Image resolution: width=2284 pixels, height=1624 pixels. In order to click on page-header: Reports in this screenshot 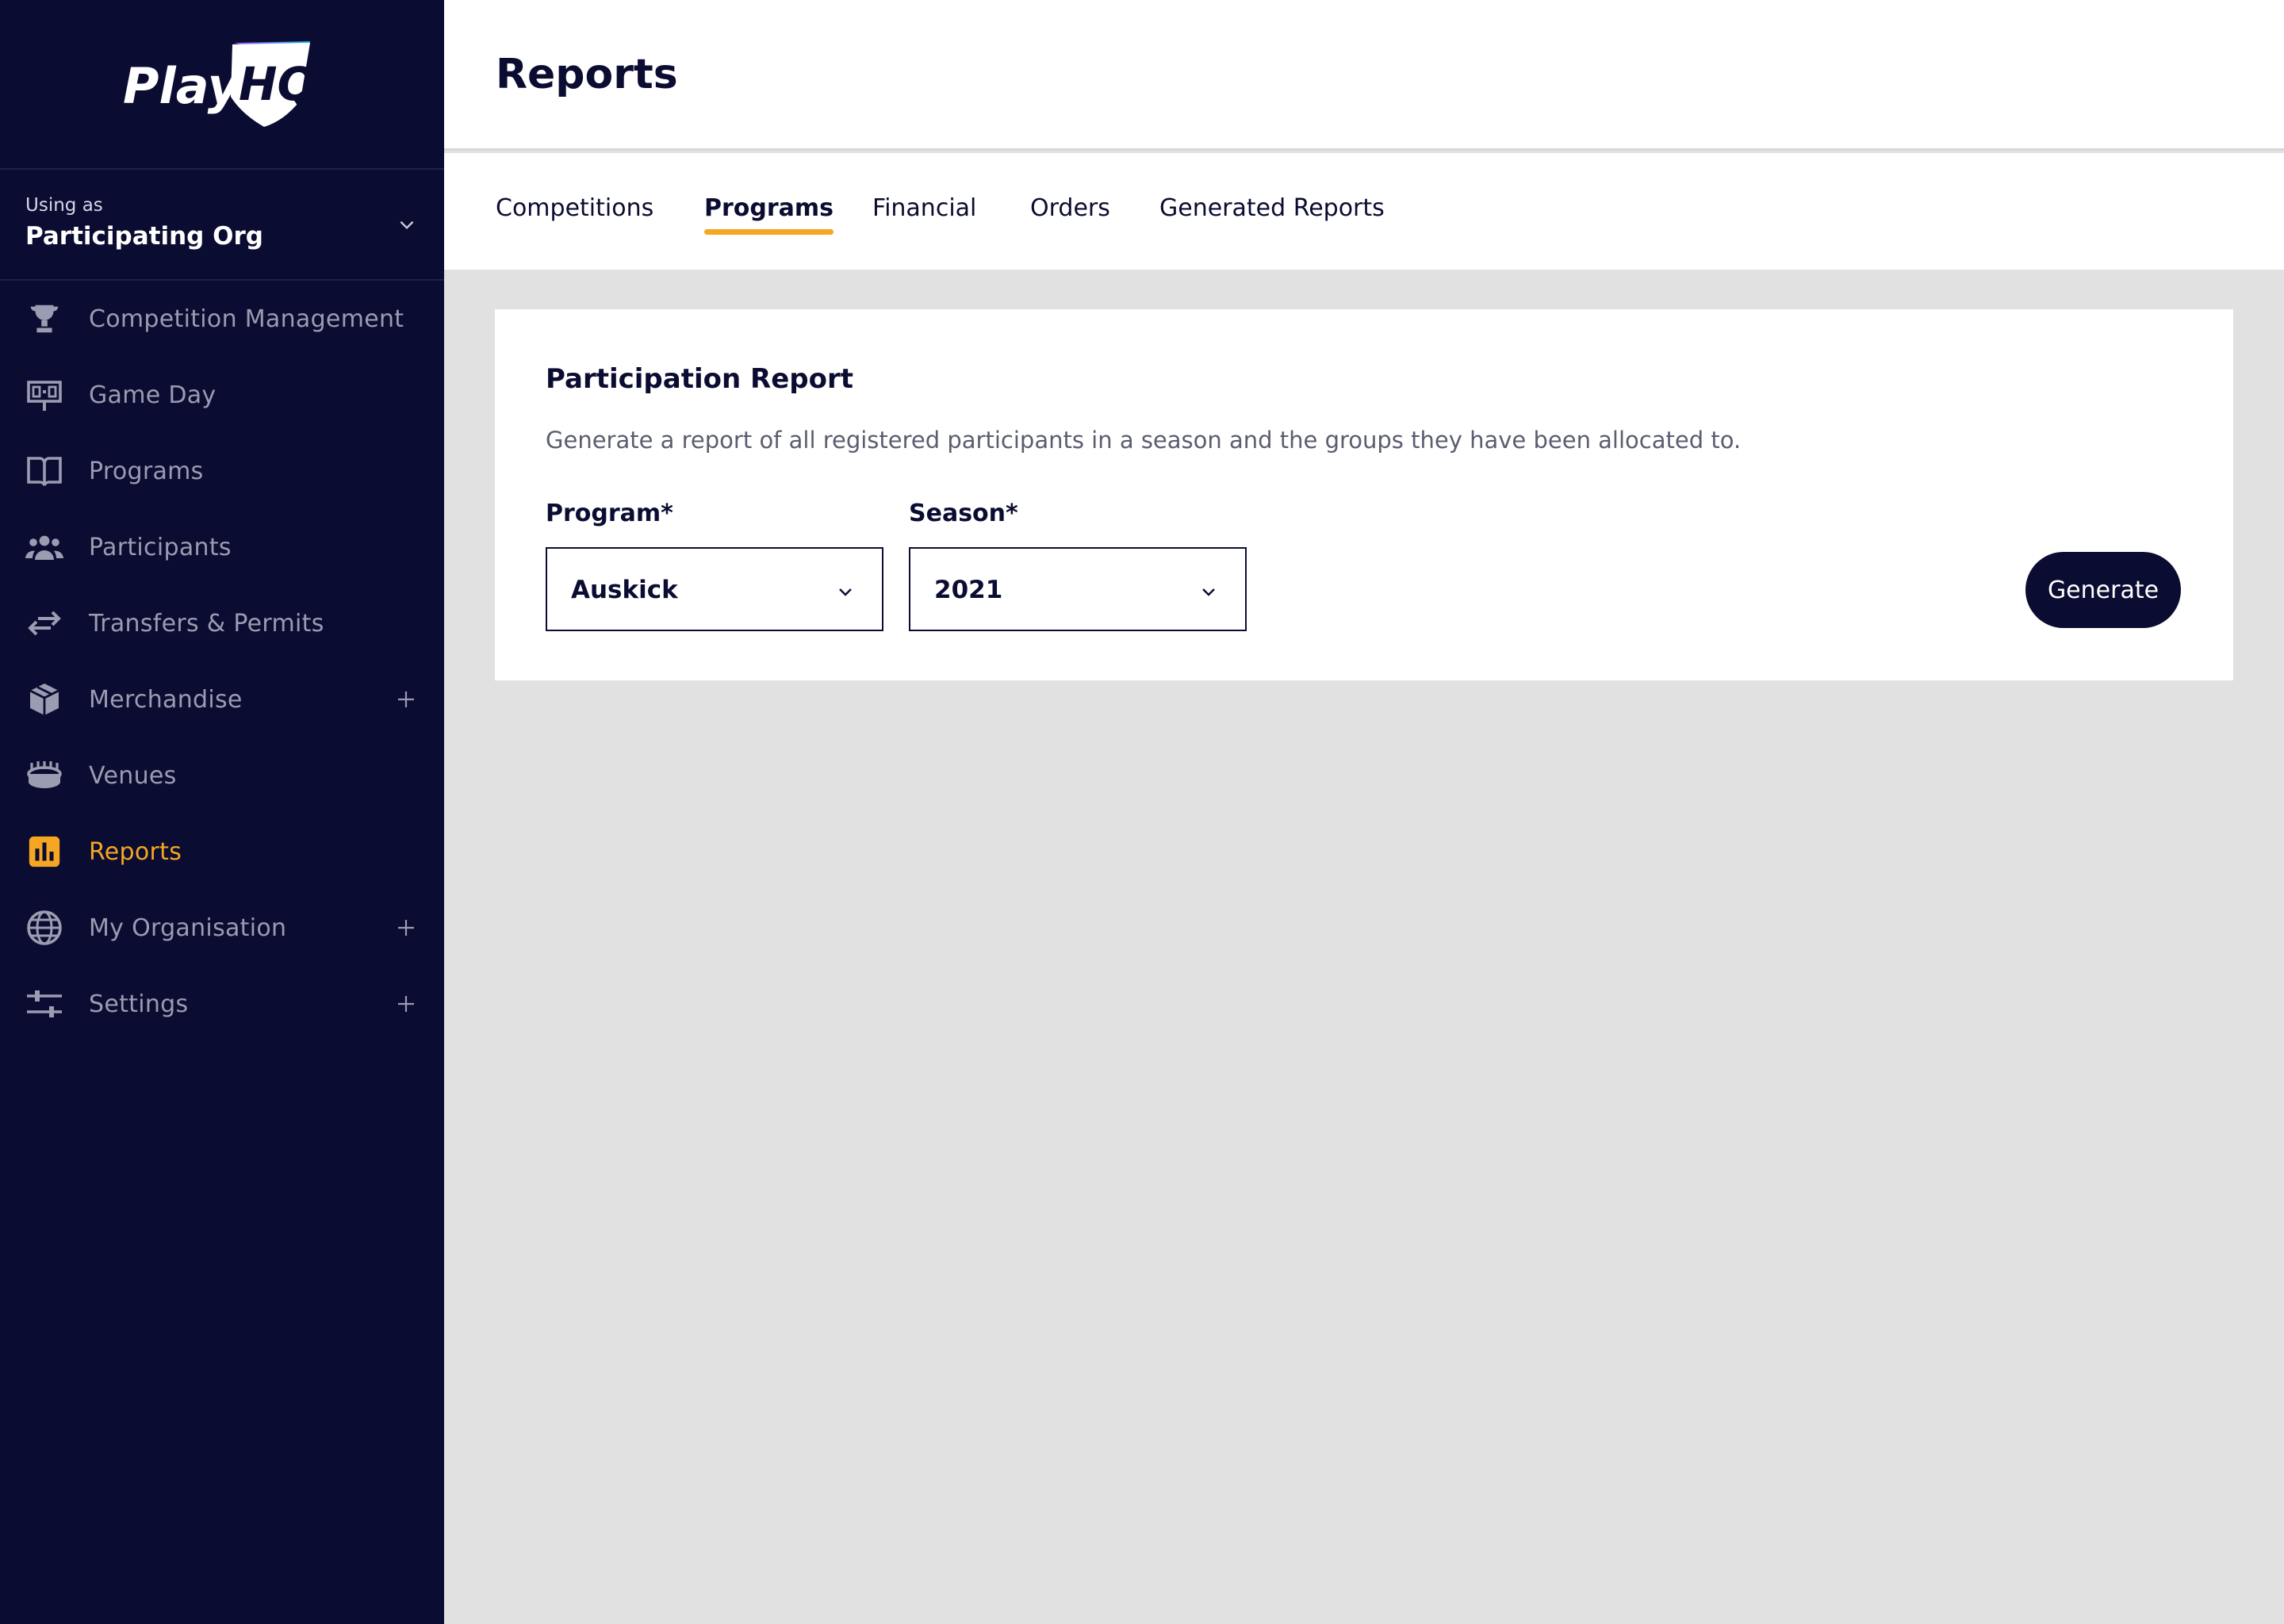, I will do `click(1364, 75)`.